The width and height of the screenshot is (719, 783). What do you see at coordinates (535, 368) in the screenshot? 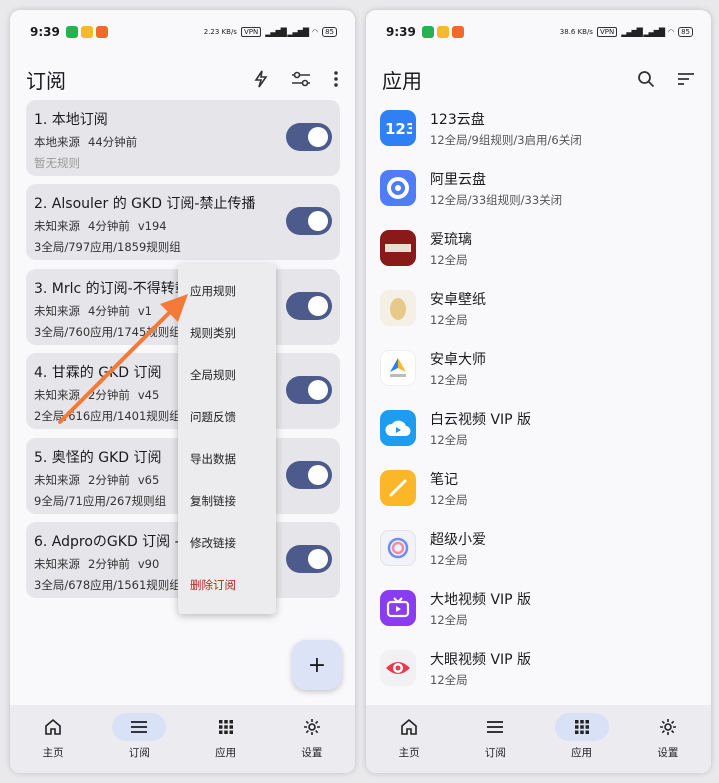
I see `list-item: 安卓大师 12全局` at bounding box center [535, 368].